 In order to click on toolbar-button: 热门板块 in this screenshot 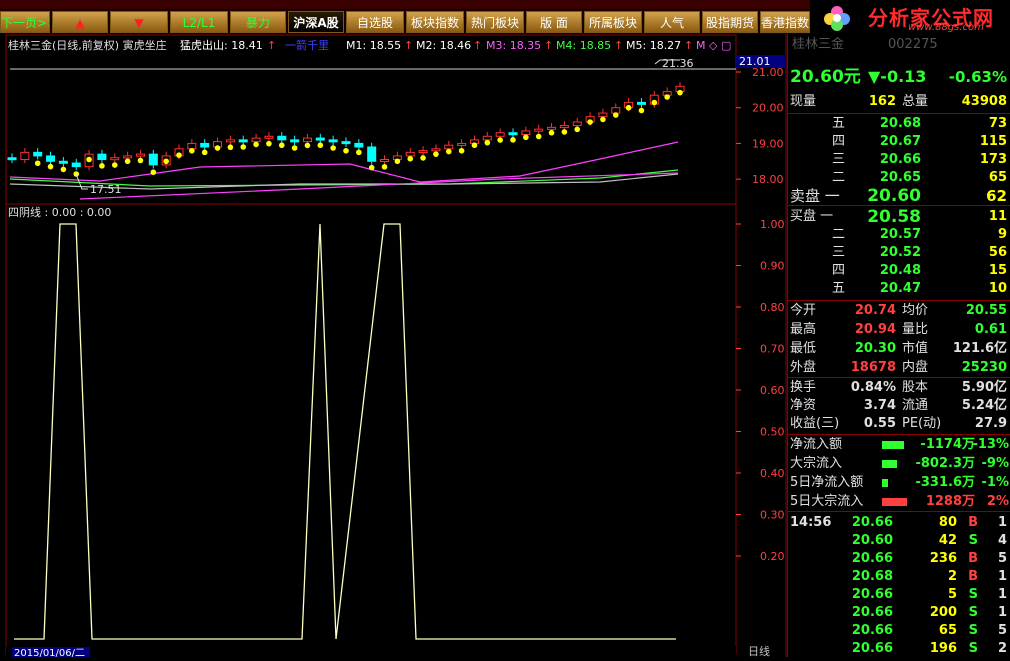, I will do `click(495, 22)`.